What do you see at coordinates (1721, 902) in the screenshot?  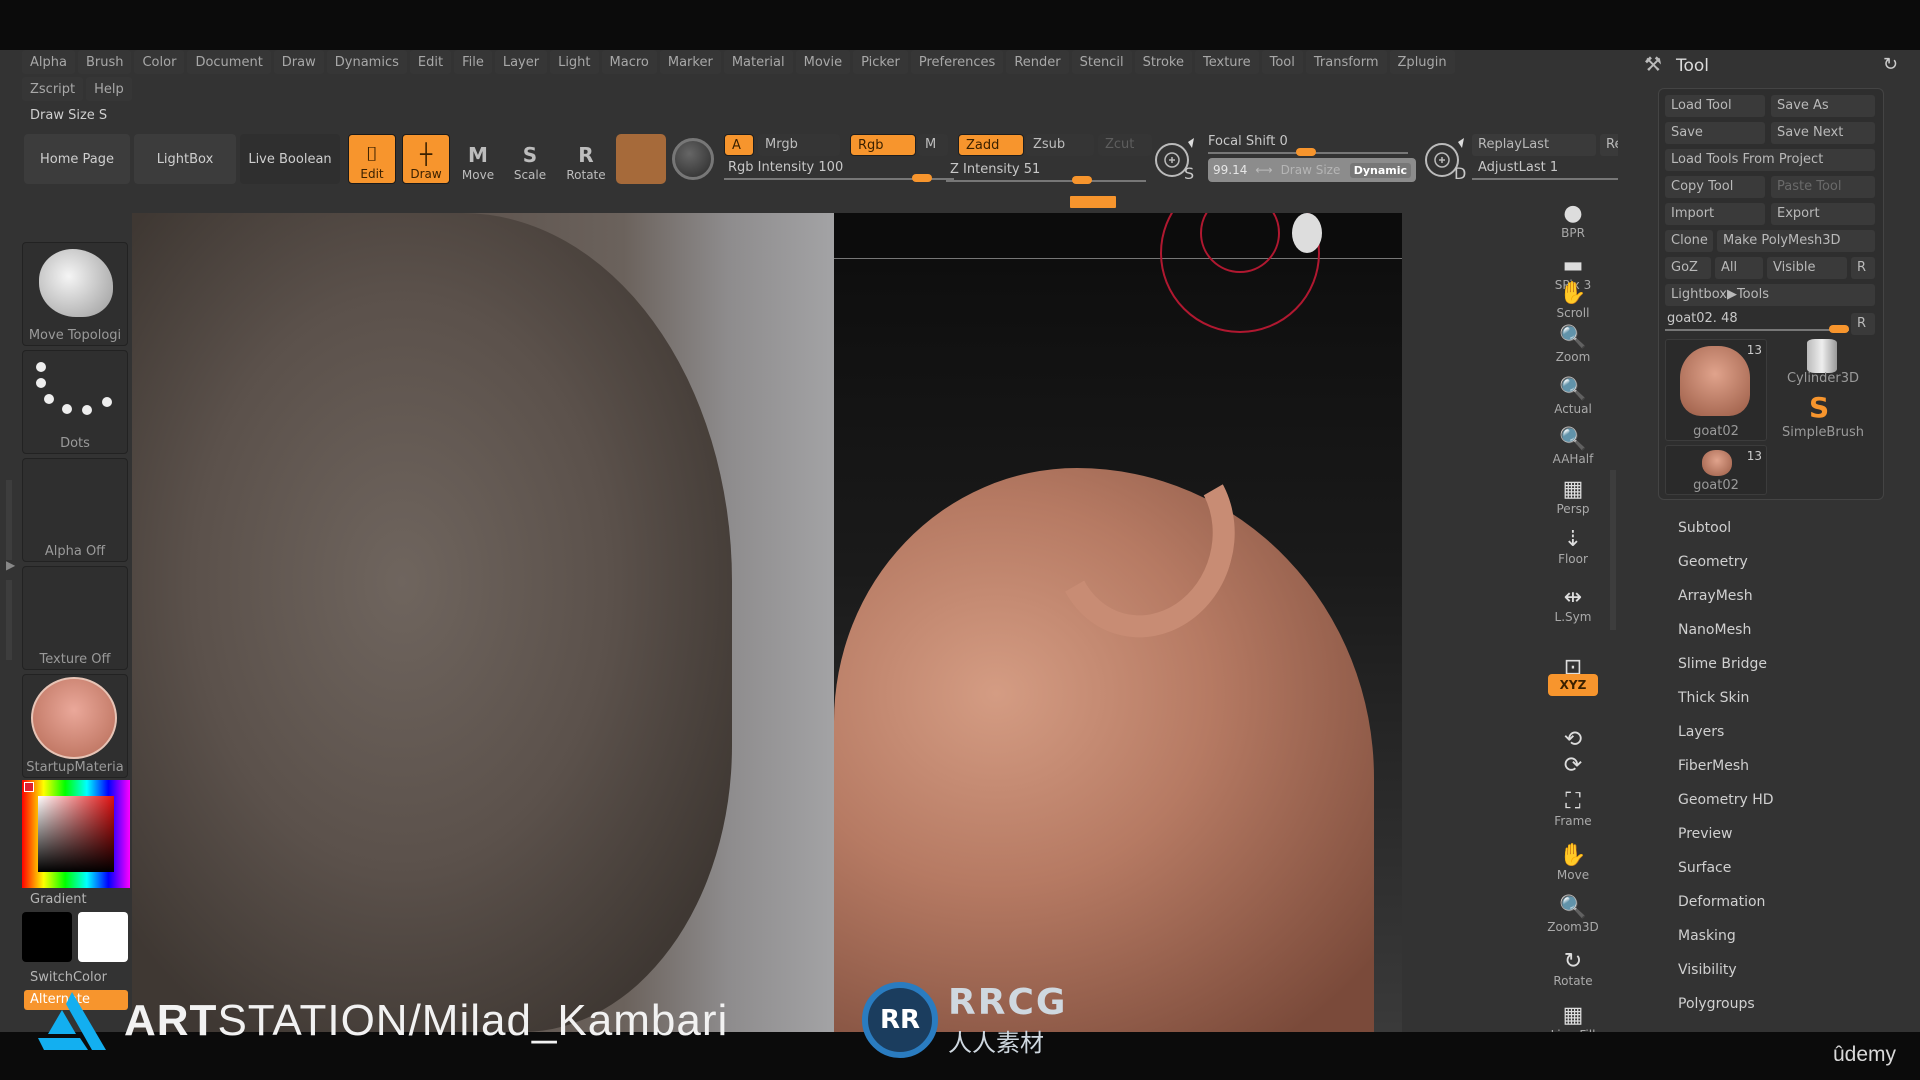 I see `subpalette-deformation: Deformation` at bounding box center [1721, 902].